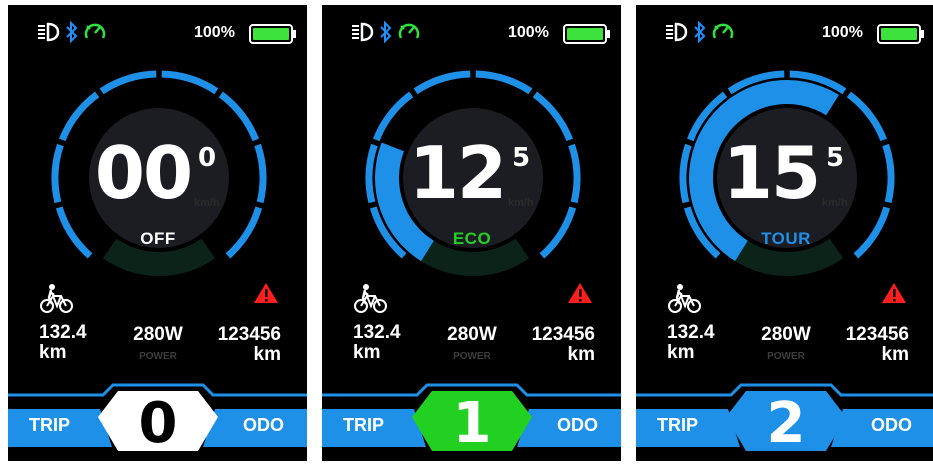 The image size is (933, 466). I want to click on assist-level-number: 2, so click(786, 423).